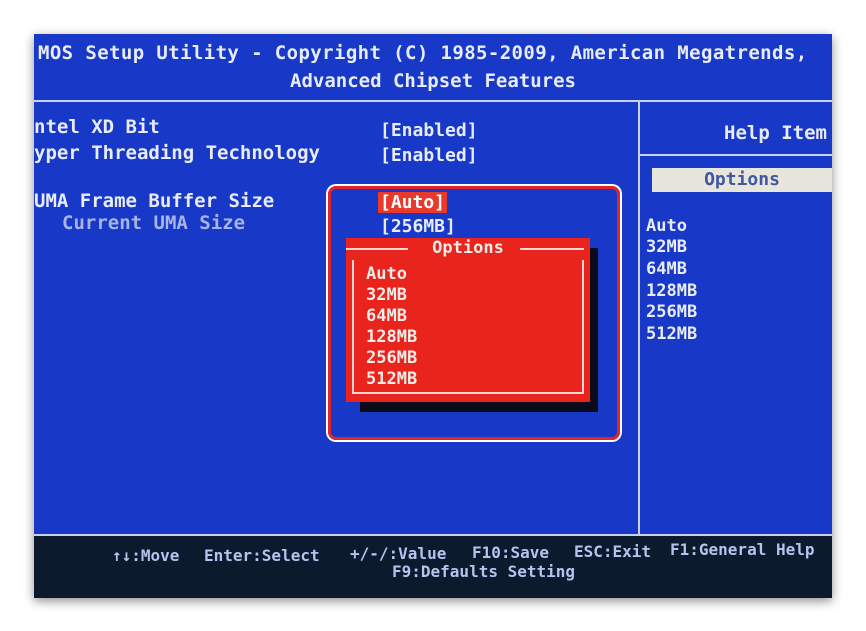 The width and height of the screenshot is (866, 631). Describe the element at coordinates (666, 269) in the screenshot. I see `help-option-64mb: 64MB` at that location.